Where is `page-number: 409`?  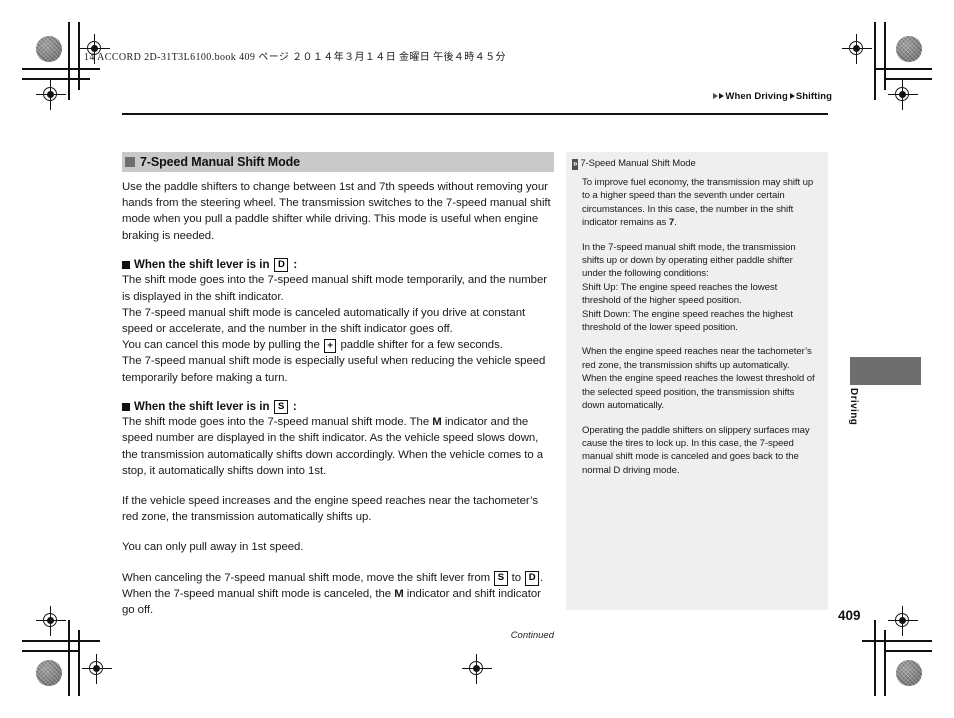
page-number: 409 is located at coordinates (849, 615).